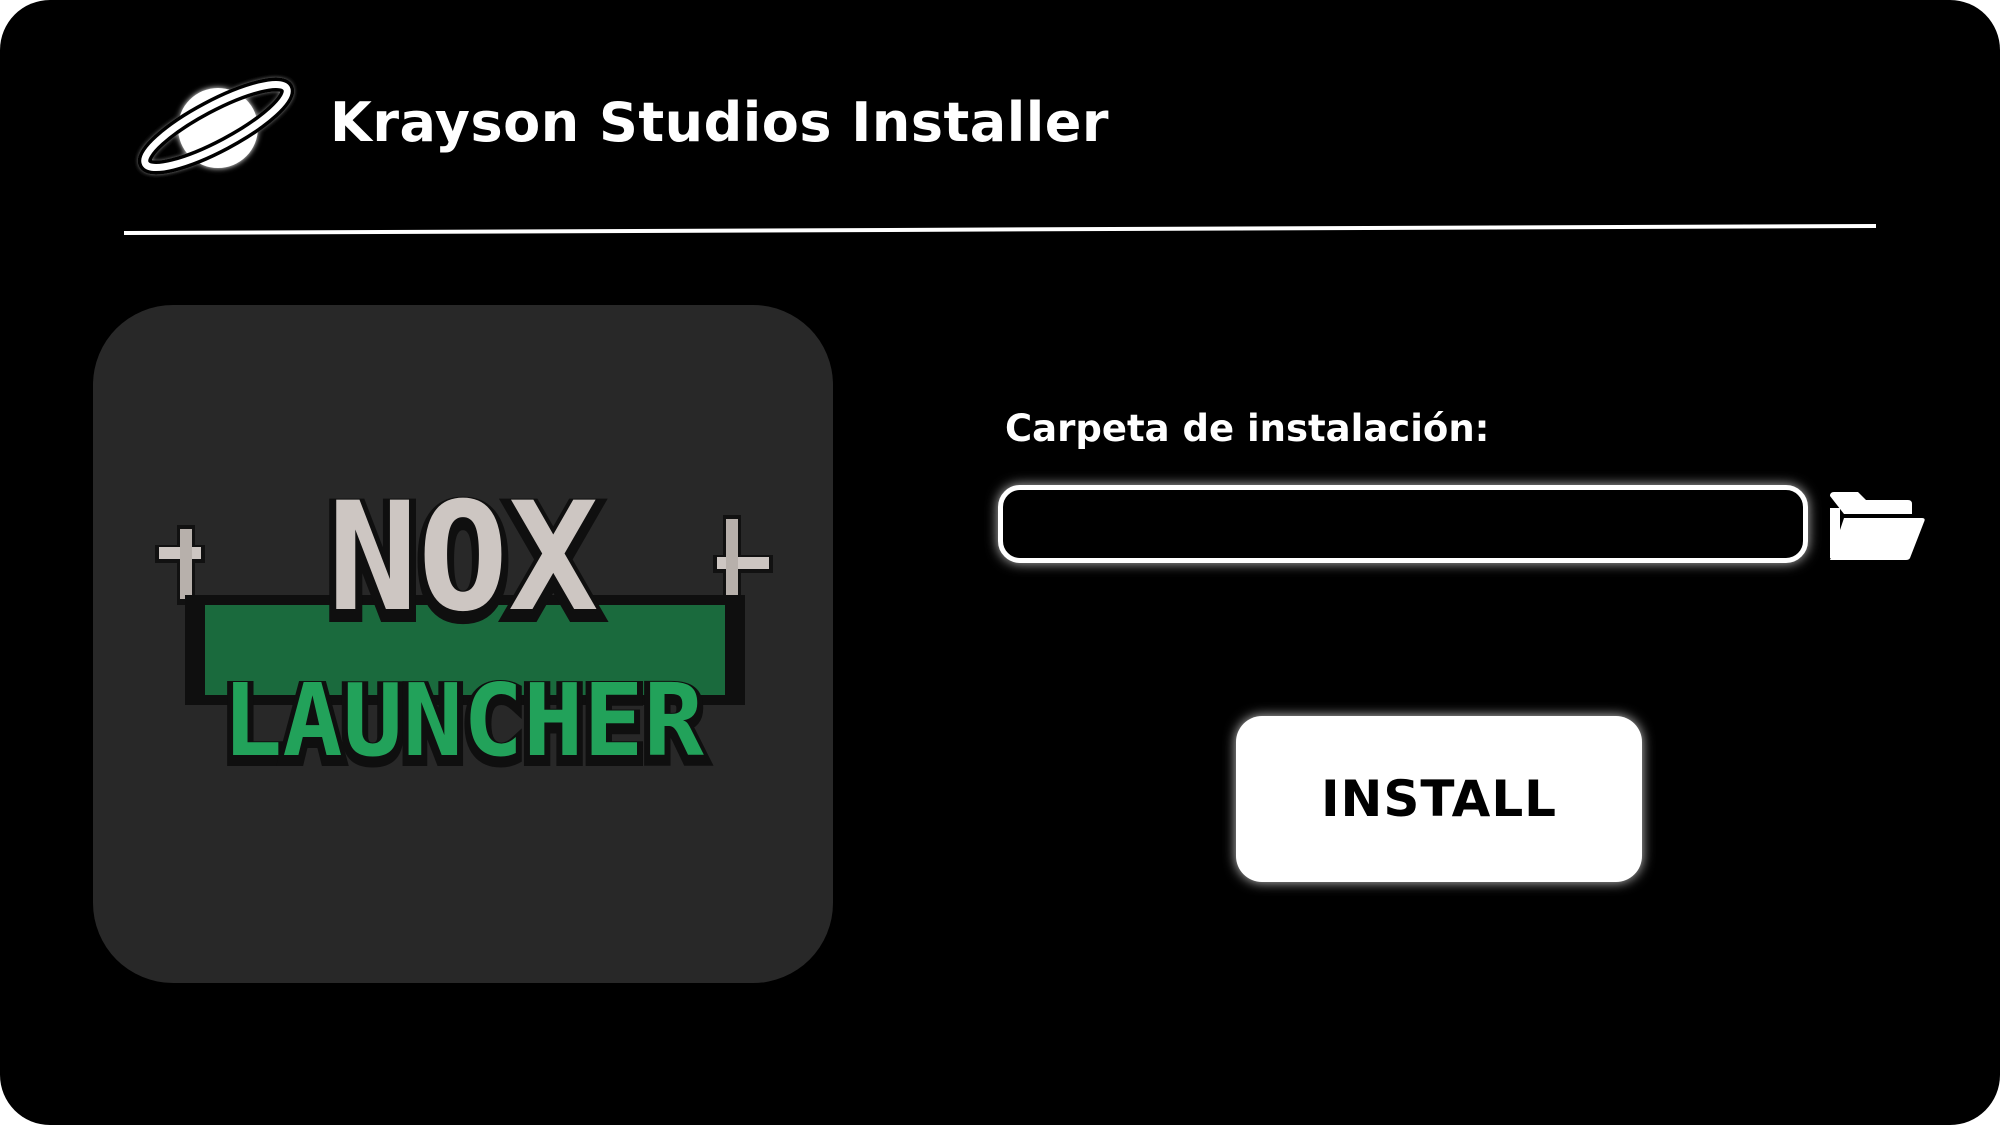 Image resolution: width=2000 pixels, height=1125 pixels. Describe the element at coordinates (463, 565) in the screenshot. I see `logo-line1: NOX` at that location.